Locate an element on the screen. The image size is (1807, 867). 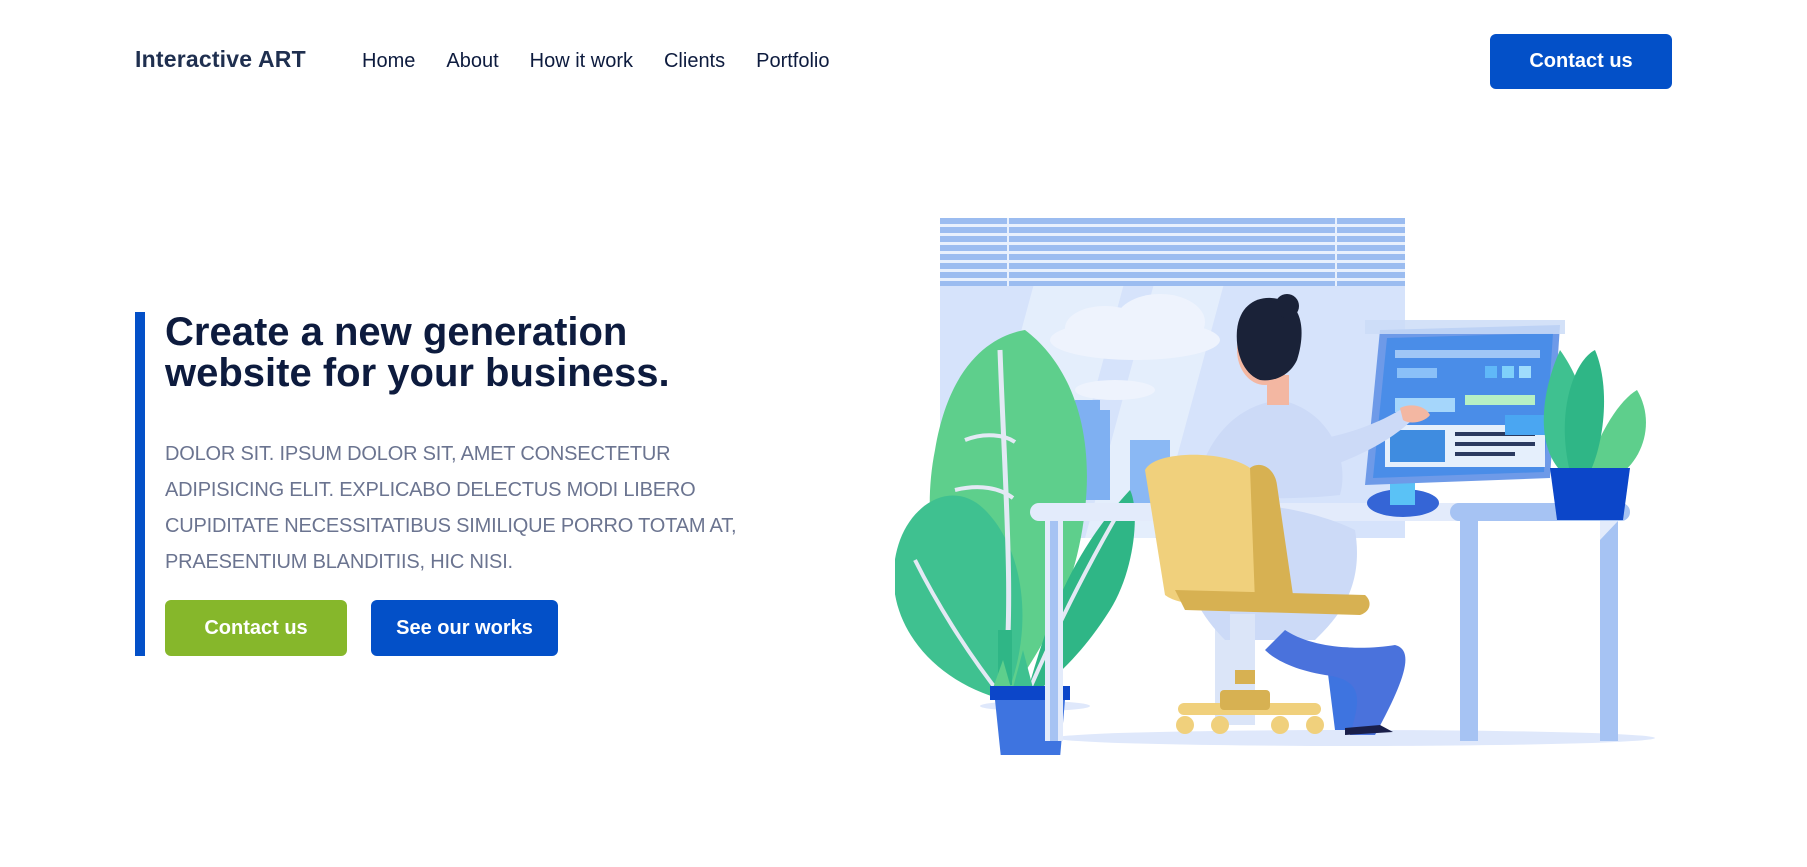
header-contact-button: Contact us is located at coordinates (1581, 61).